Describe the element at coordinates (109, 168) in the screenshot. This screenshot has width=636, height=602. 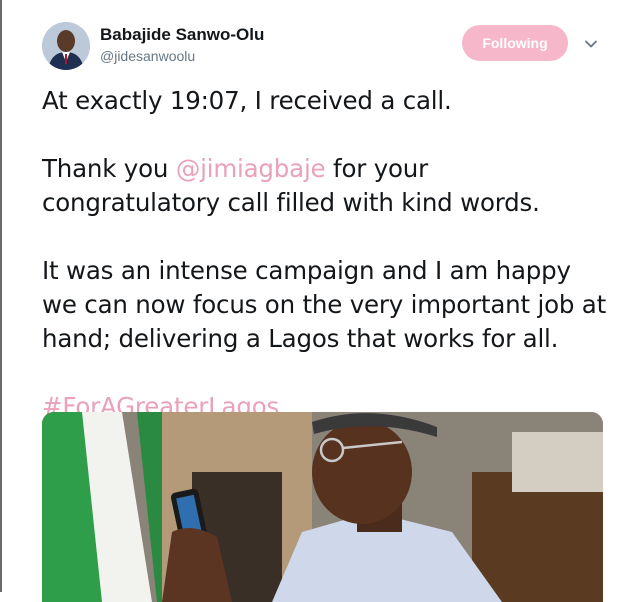
I see `tweet-text-segment: Thank you` at that location.